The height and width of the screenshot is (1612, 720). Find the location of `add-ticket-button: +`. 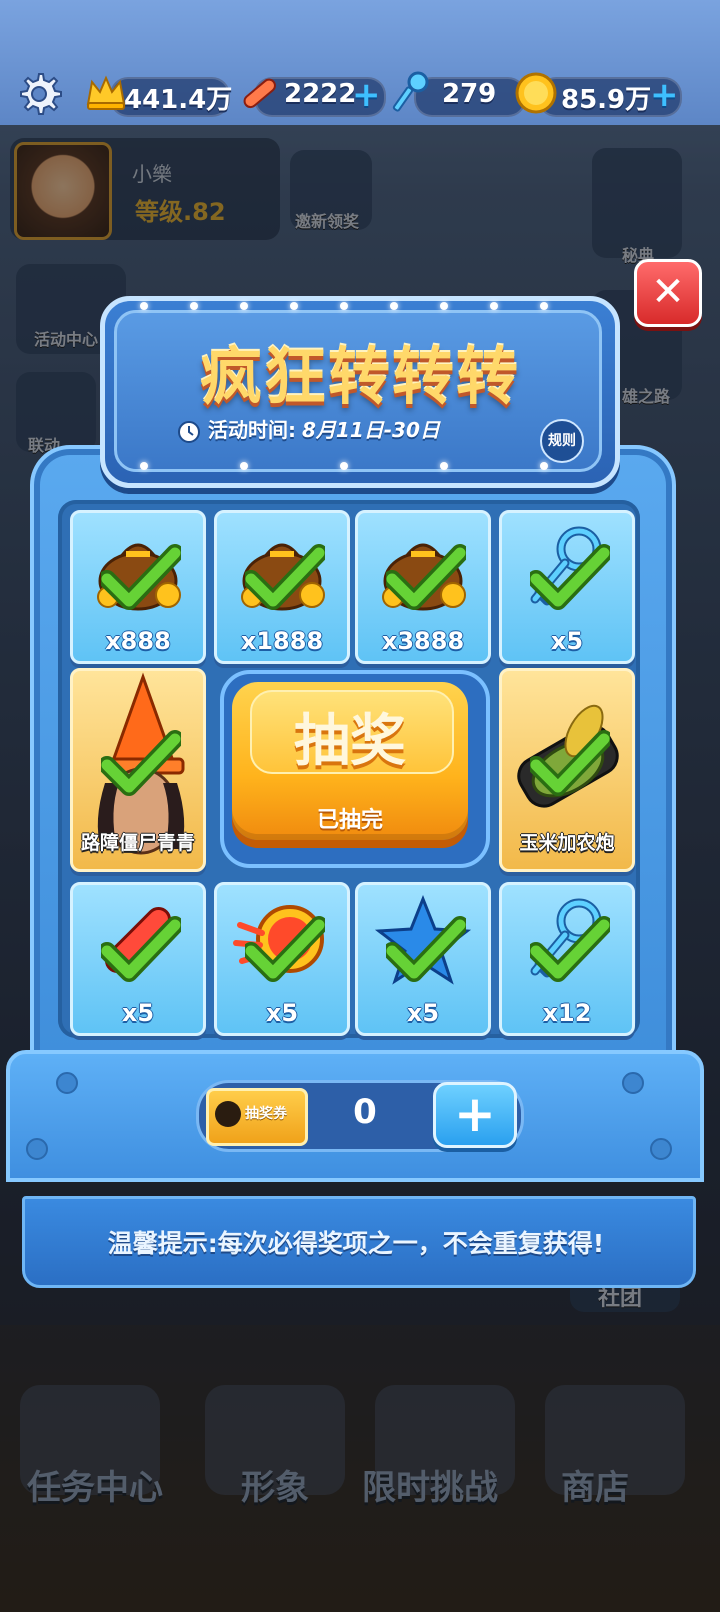

add-ticket-button: + is located at coordinates (475, 1115).